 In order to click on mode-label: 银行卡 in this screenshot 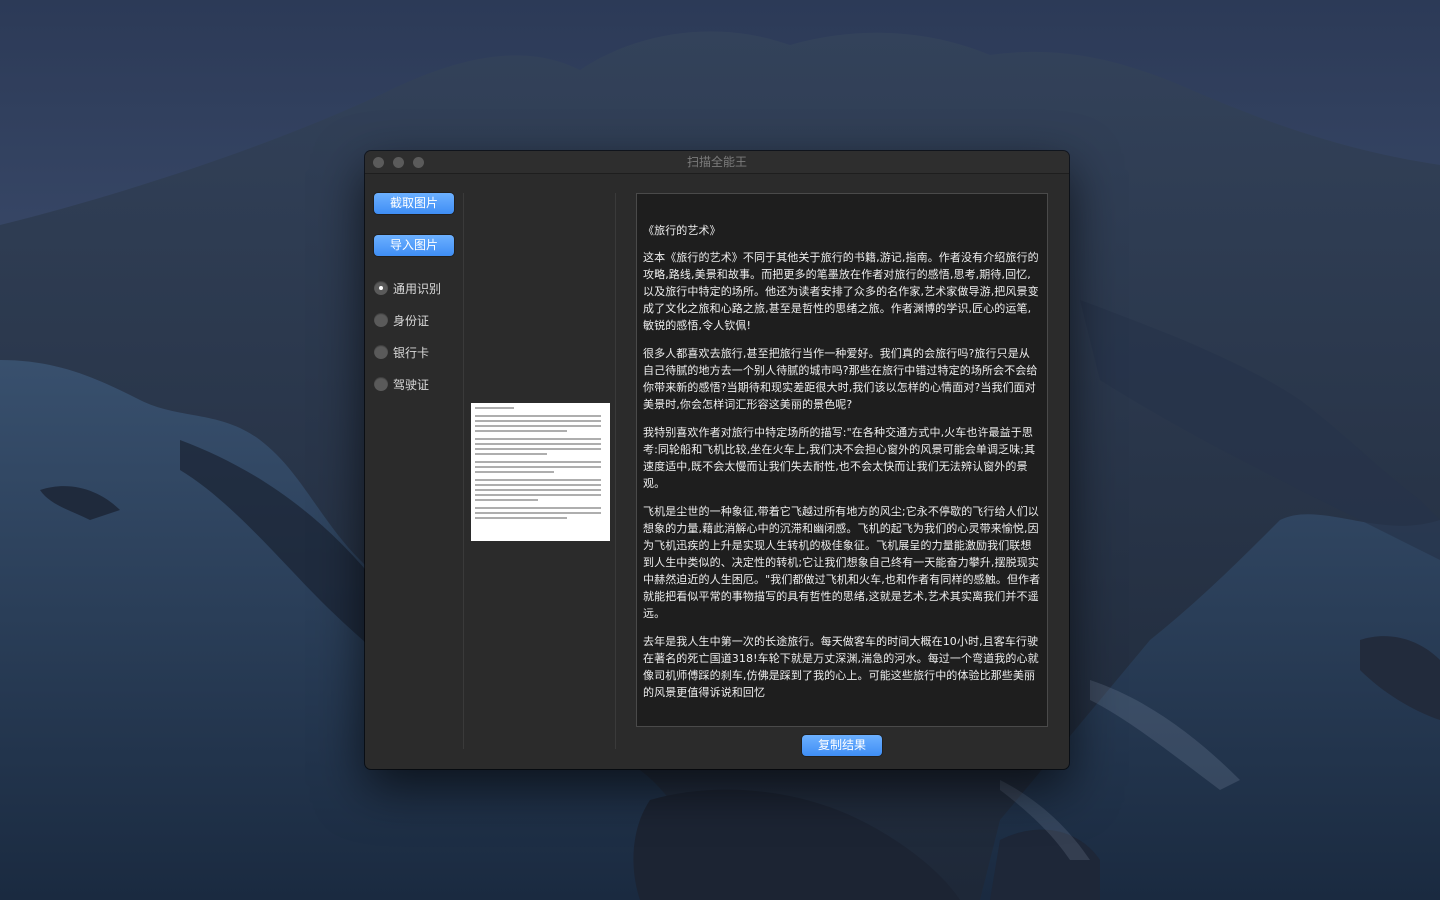, I will do `click(411, 352)`.